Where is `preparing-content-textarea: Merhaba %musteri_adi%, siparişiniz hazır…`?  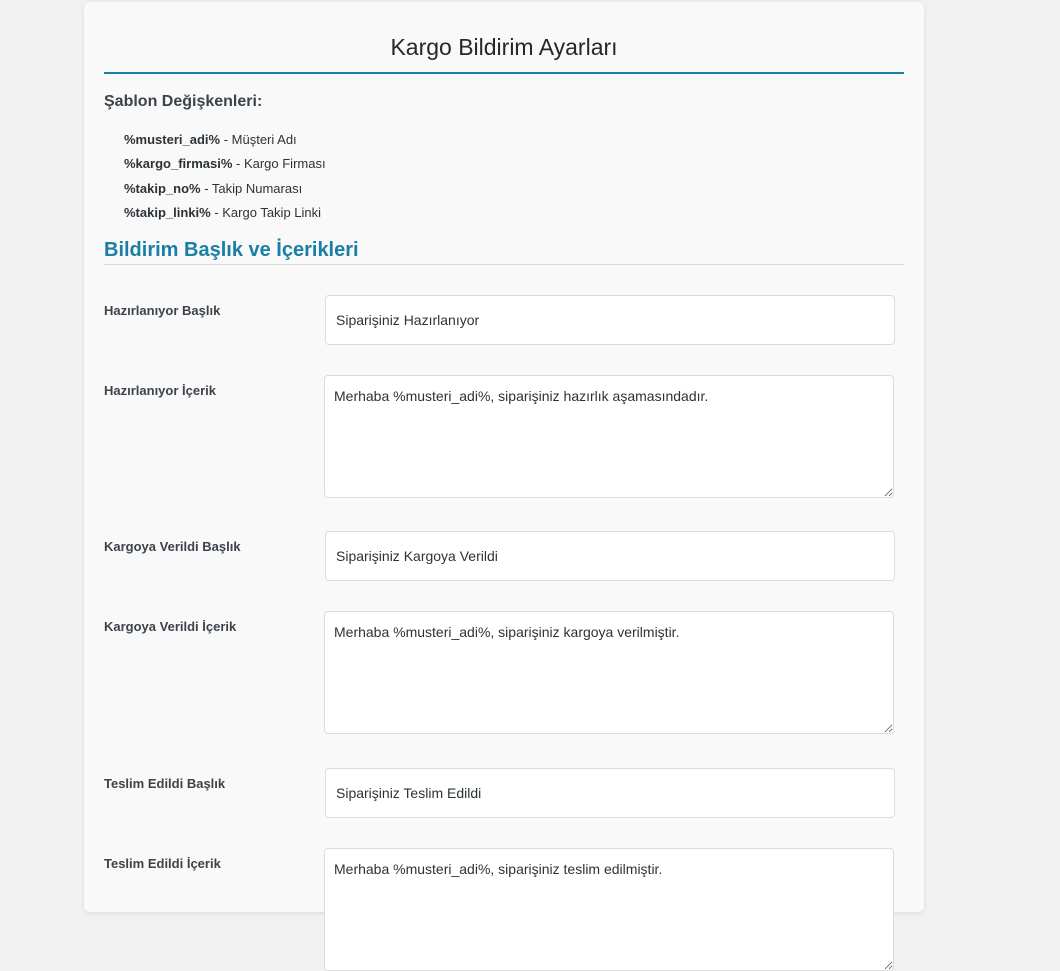 preparing-content-textarea: Merhaba %musteri_adi%, siparişiniz hazır… is located at coordinates (609, 436).